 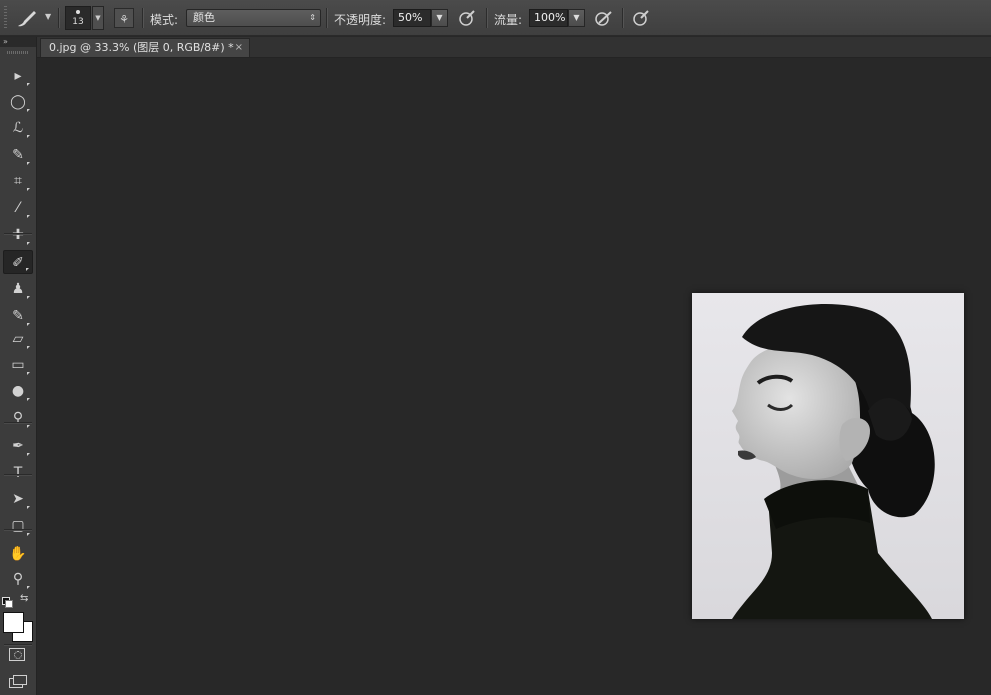 What do you see at coordinates (18, 681) in the screenshot?
I see `screen-mode-button` at bounding box center [18, 681].